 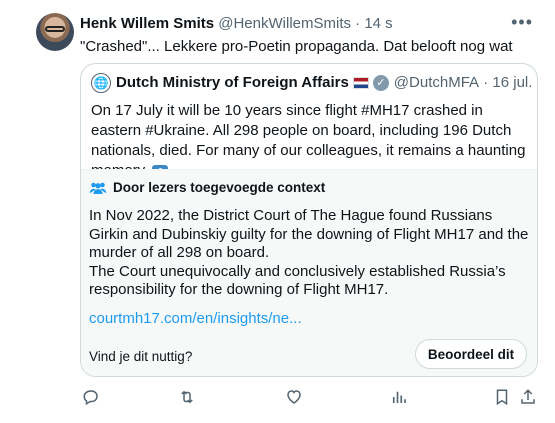 What do you see at coordinates (187, 397) in the screenshot?
I see `retweet-icon` at bounding box center [187, 397].